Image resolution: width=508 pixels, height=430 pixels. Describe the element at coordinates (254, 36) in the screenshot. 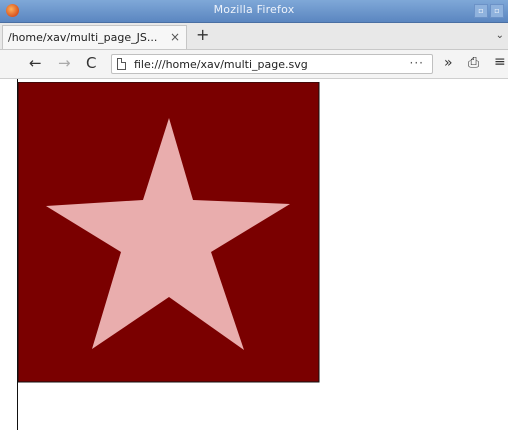

I see `tab-strip: /home/xav/multi_page_JS... × + ⌄` at that location.